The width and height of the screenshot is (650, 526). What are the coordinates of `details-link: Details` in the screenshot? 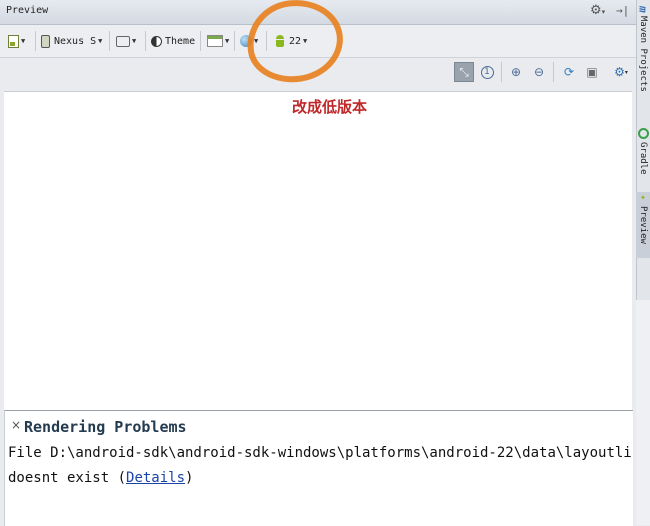 It's located at (155, 478).